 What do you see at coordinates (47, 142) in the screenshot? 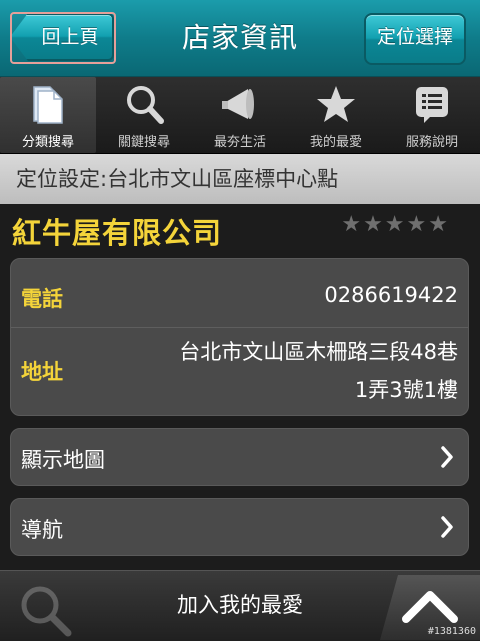
I see `tab-label: 分類搜尋` at bounding box center [47, 142].